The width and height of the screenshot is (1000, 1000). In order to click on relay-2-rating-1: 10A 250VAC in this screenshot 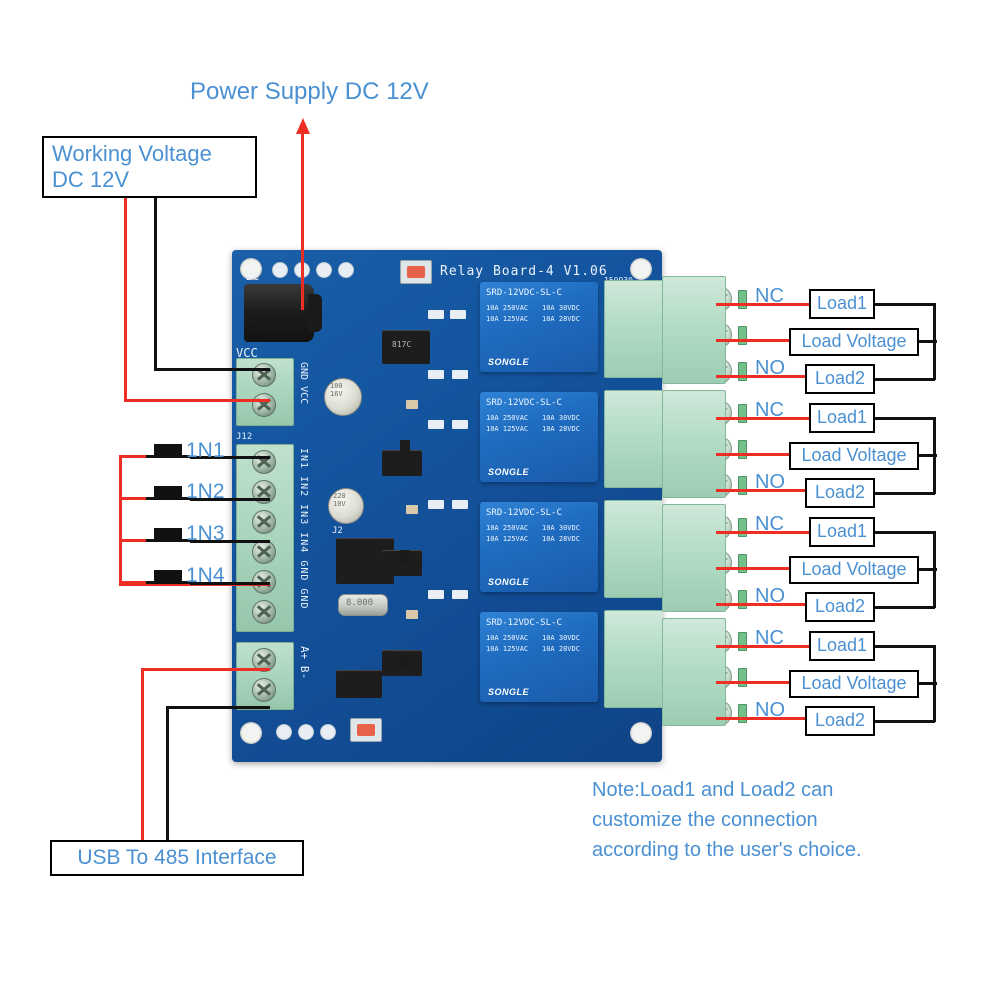, I will do `click(507, 418)`.